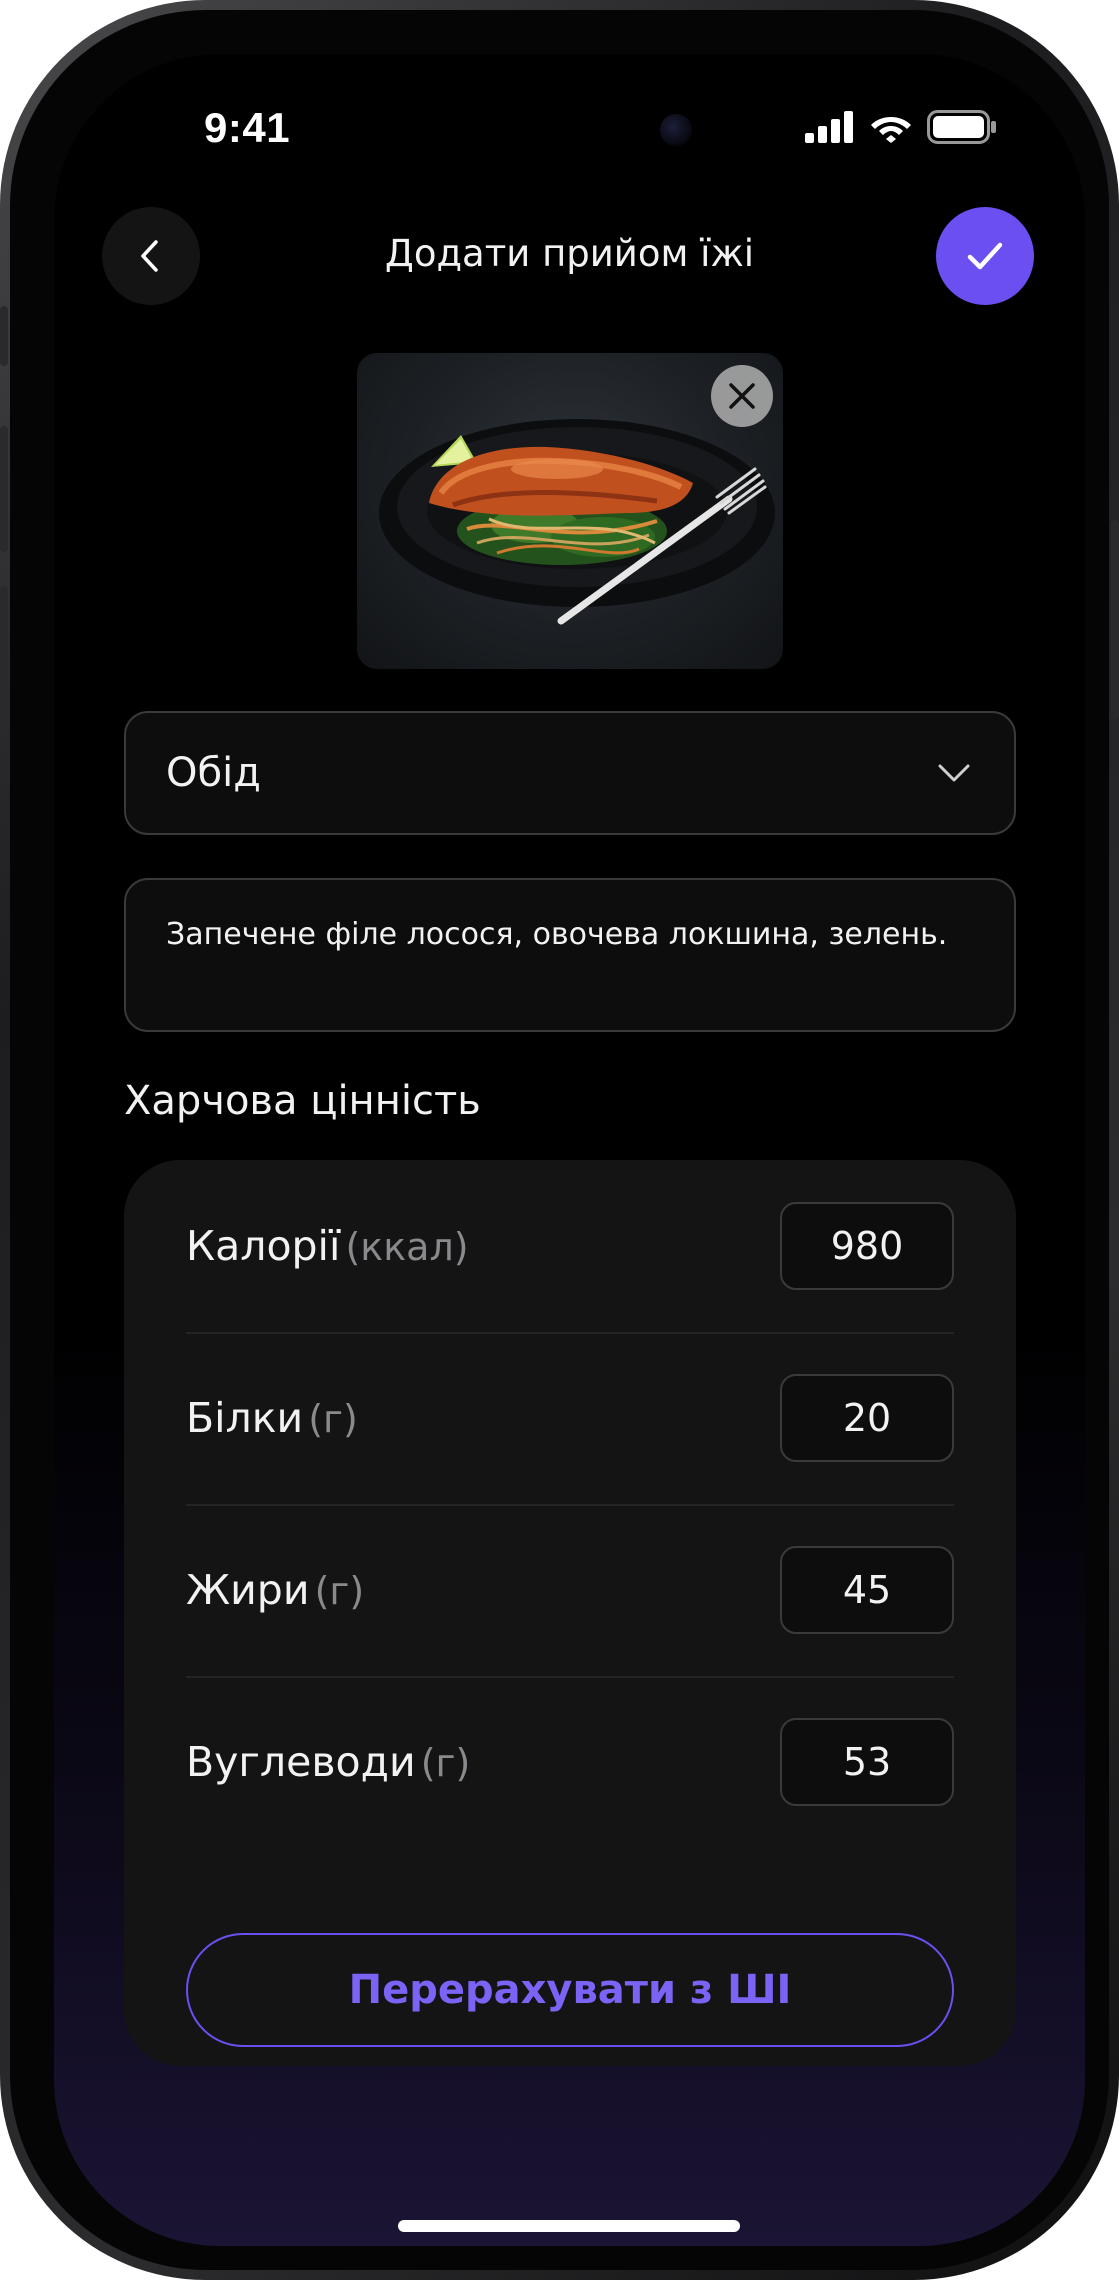  Describe the element at coordinates (4, 649) in the screenshot. I see `volume-down-button` at that location.